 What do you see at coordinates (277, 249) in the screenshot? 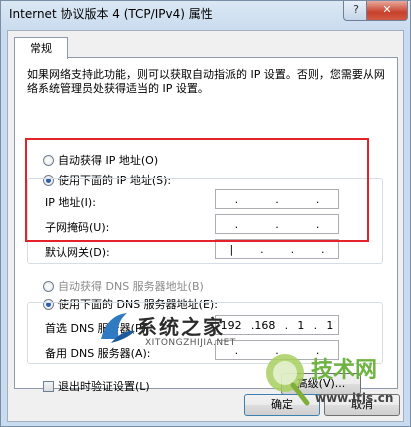
I see `default-gateway-field: | . . .` at bounding box center [277, 249].